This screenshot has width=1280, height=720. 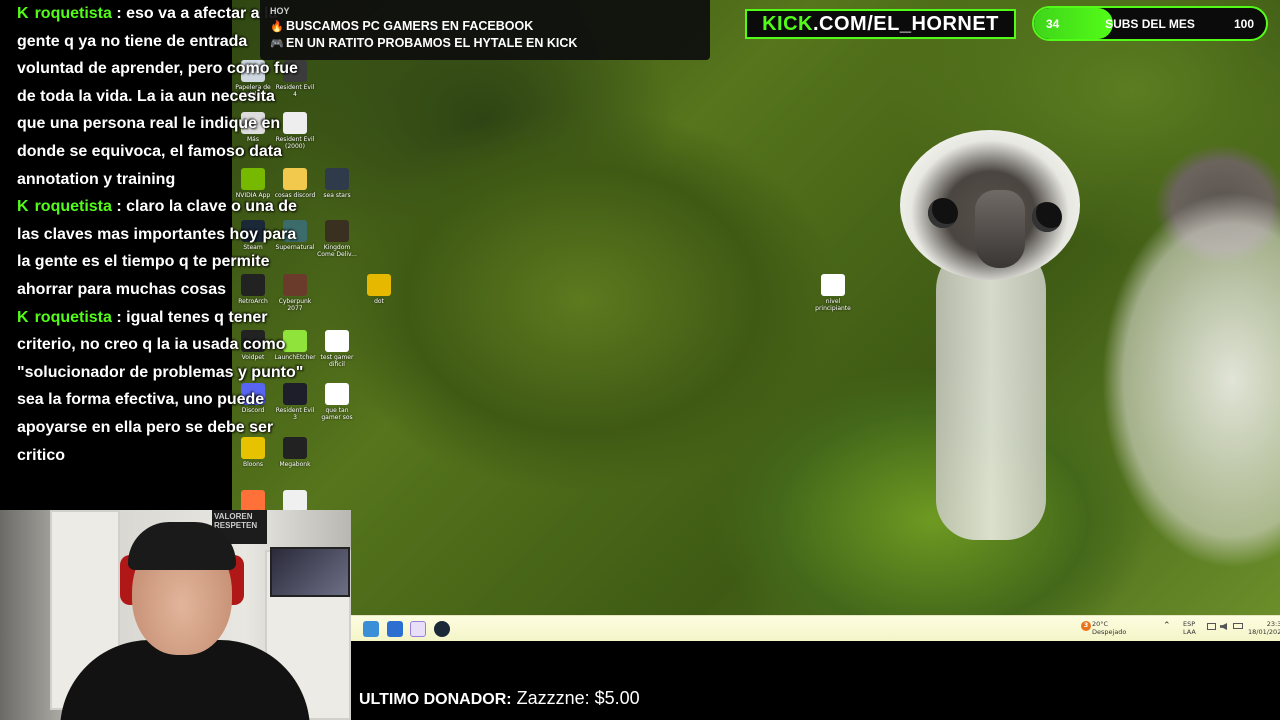 I want to click on last-donor-value: Zazzzne: $5.00, so click(x=578, y=698).